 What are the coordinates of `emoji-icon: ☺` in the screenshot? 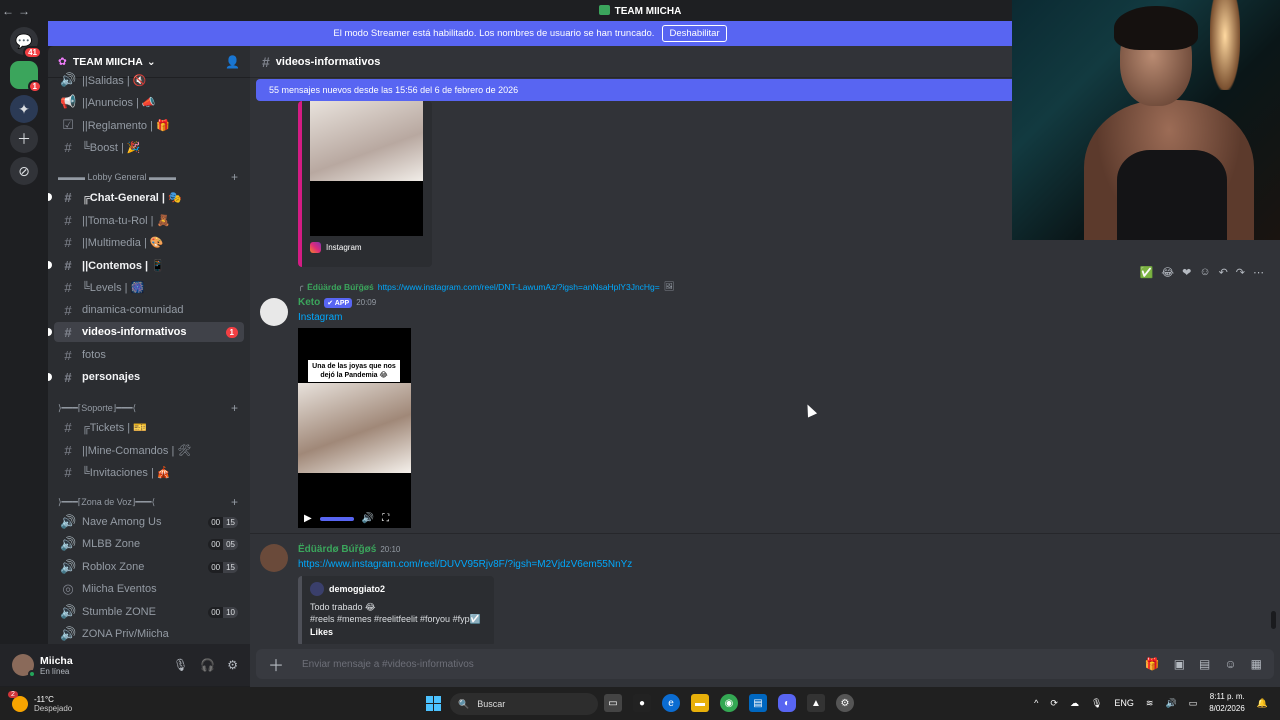 It's located at (1230, 664).